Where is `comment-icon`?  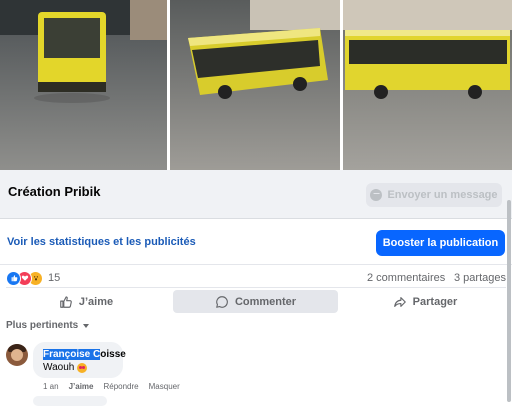
comment-icon is located at coordinates (222, 301).